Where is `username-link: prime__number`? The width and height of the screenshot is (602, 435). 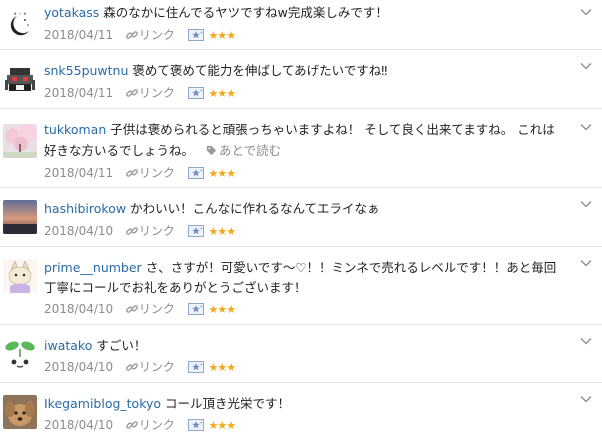
username-link: prime__number is located at coordinates (93, 267).